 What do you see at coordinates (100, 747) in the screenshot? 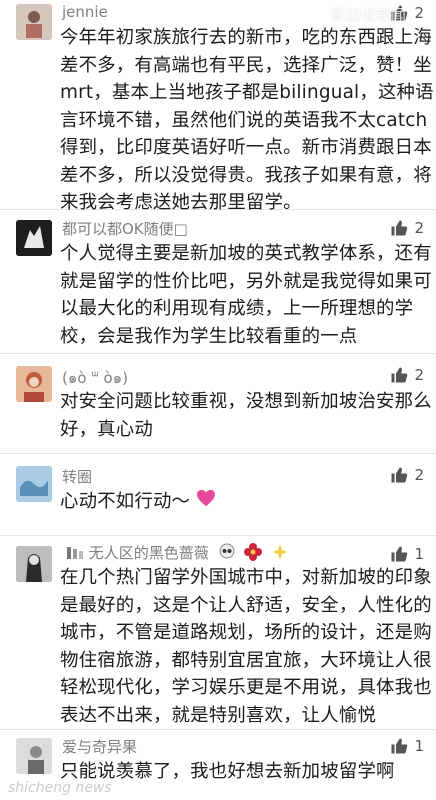
I see `commenter-name: 爱与奇异果` at bounding box center [100, 747].